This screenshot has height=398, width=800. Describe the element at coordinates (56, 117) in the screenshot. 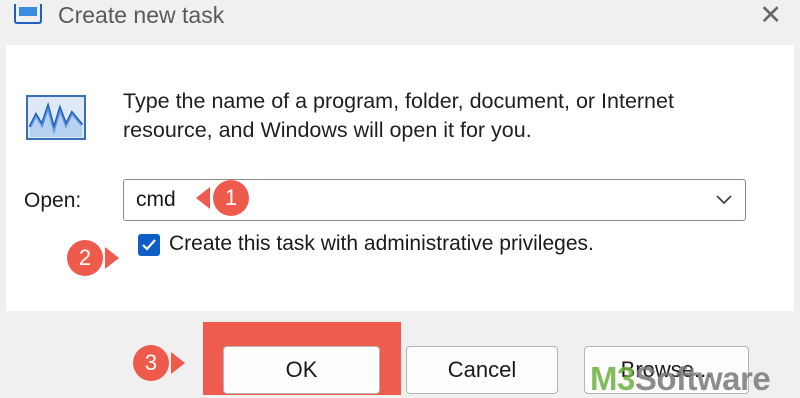

I see `performance-graph-icon` at that location.